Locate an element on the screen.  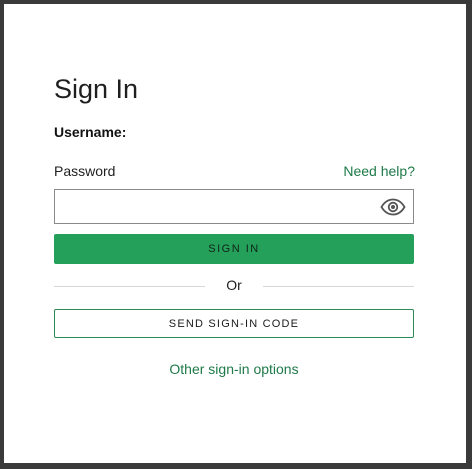
username-label: Username: is located at coordinates (90, 132).